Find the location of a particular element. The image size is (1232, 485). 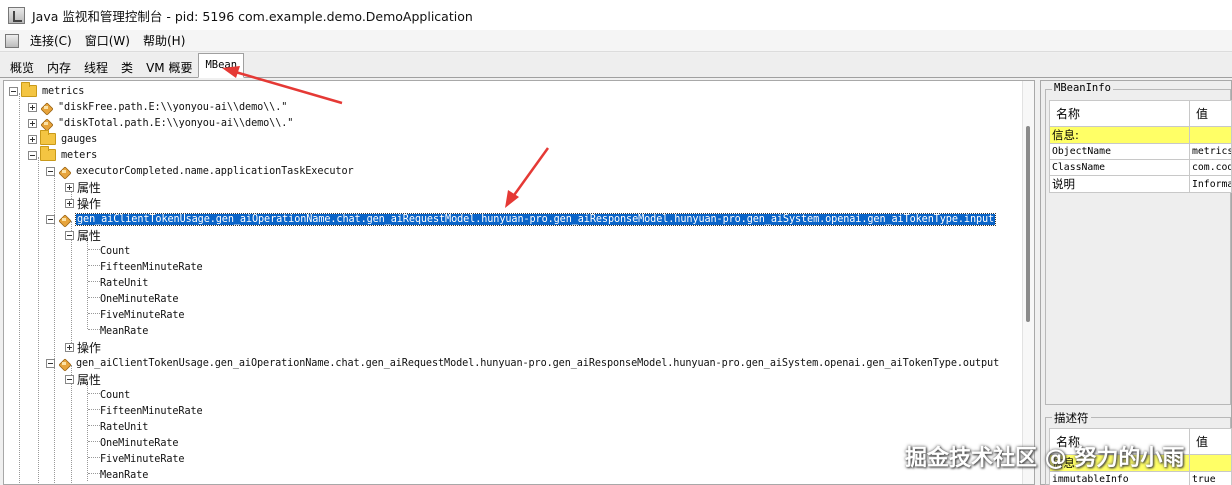

cell-value: true is located at coordinates (1210, 478).